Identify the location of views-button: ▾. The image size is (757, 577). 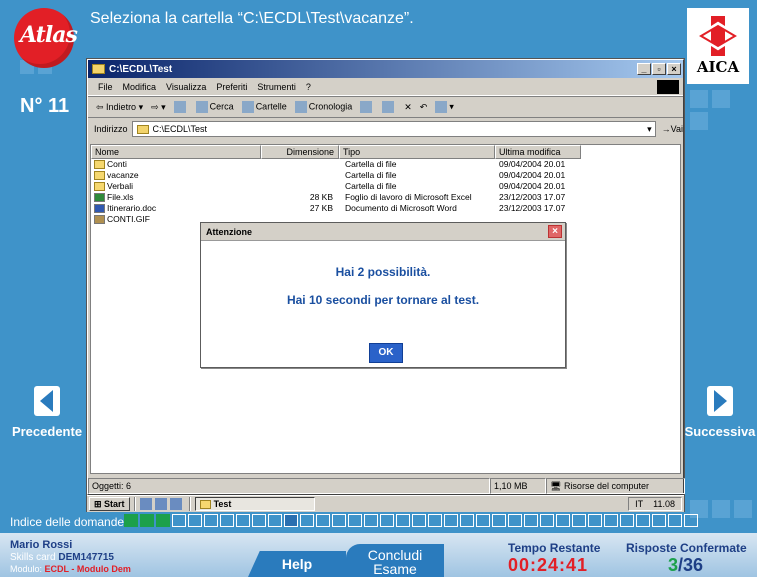
(444, 107).